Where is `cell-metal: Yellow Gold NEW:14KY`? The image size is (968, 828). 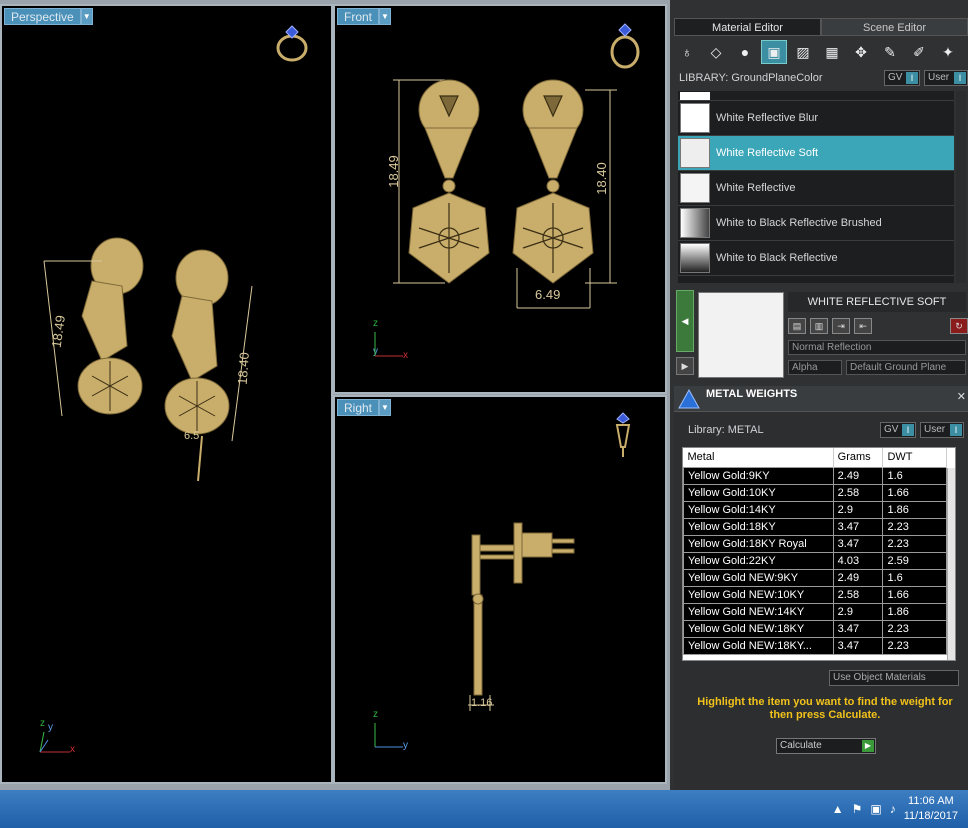
cell-metal: Yellow Gold NEW:14KY is located at coordinates (758, 611).